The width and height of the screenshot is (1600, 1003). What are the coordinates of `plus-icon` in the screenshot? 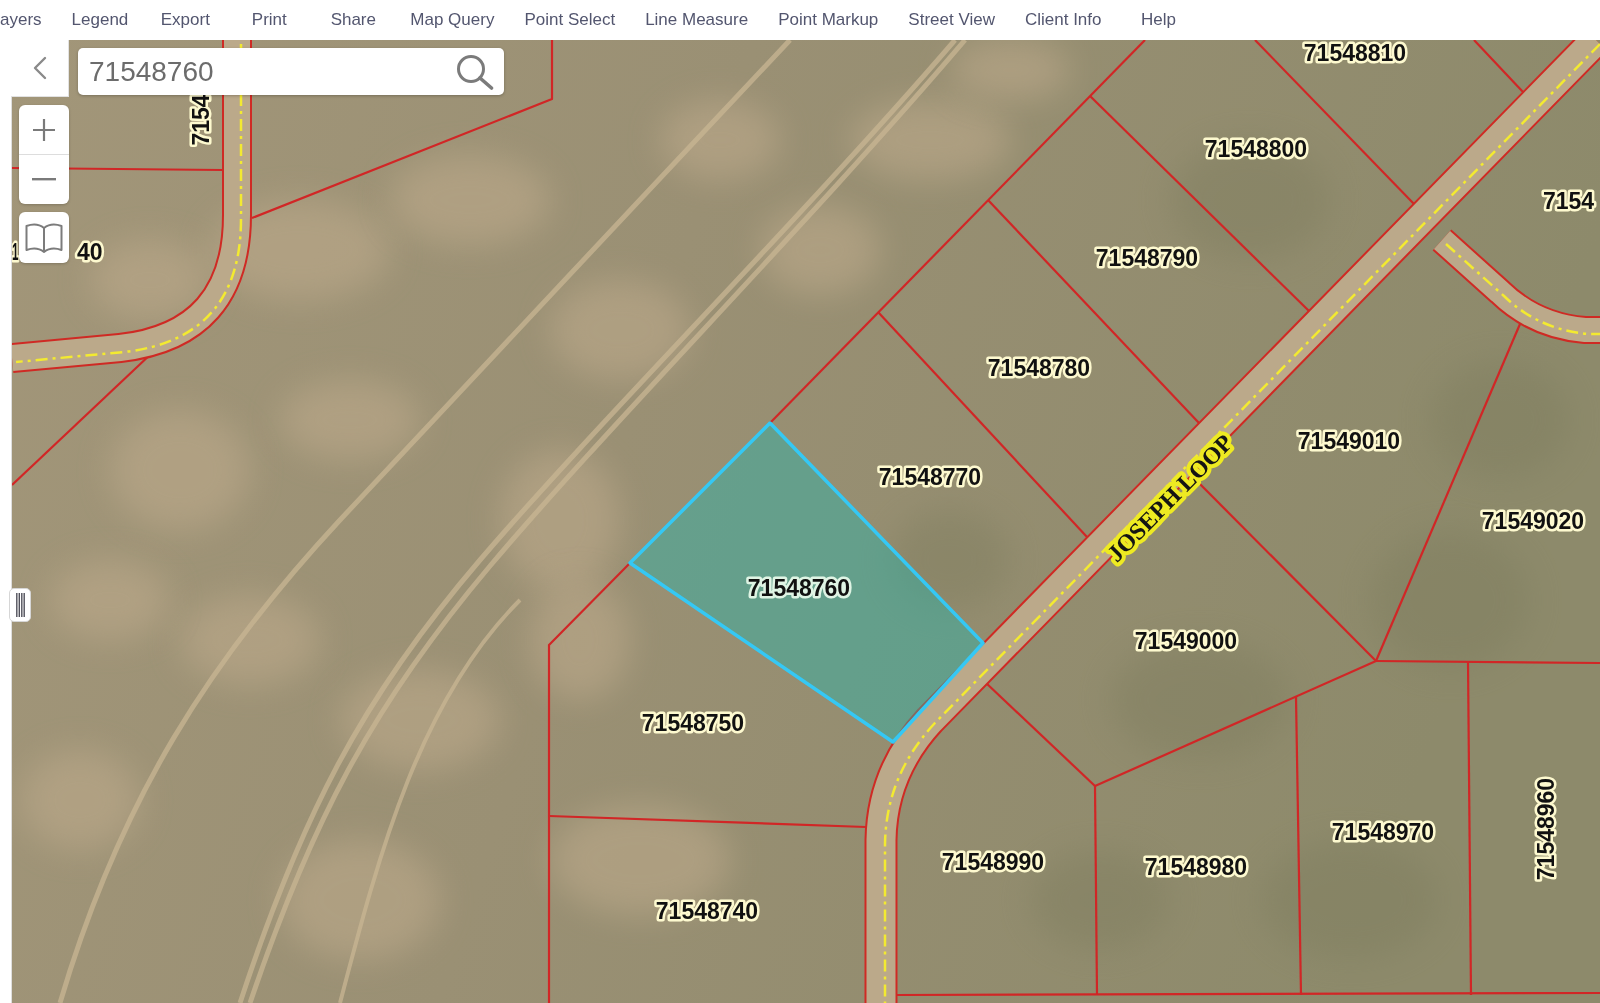 It's located at (44, 129).